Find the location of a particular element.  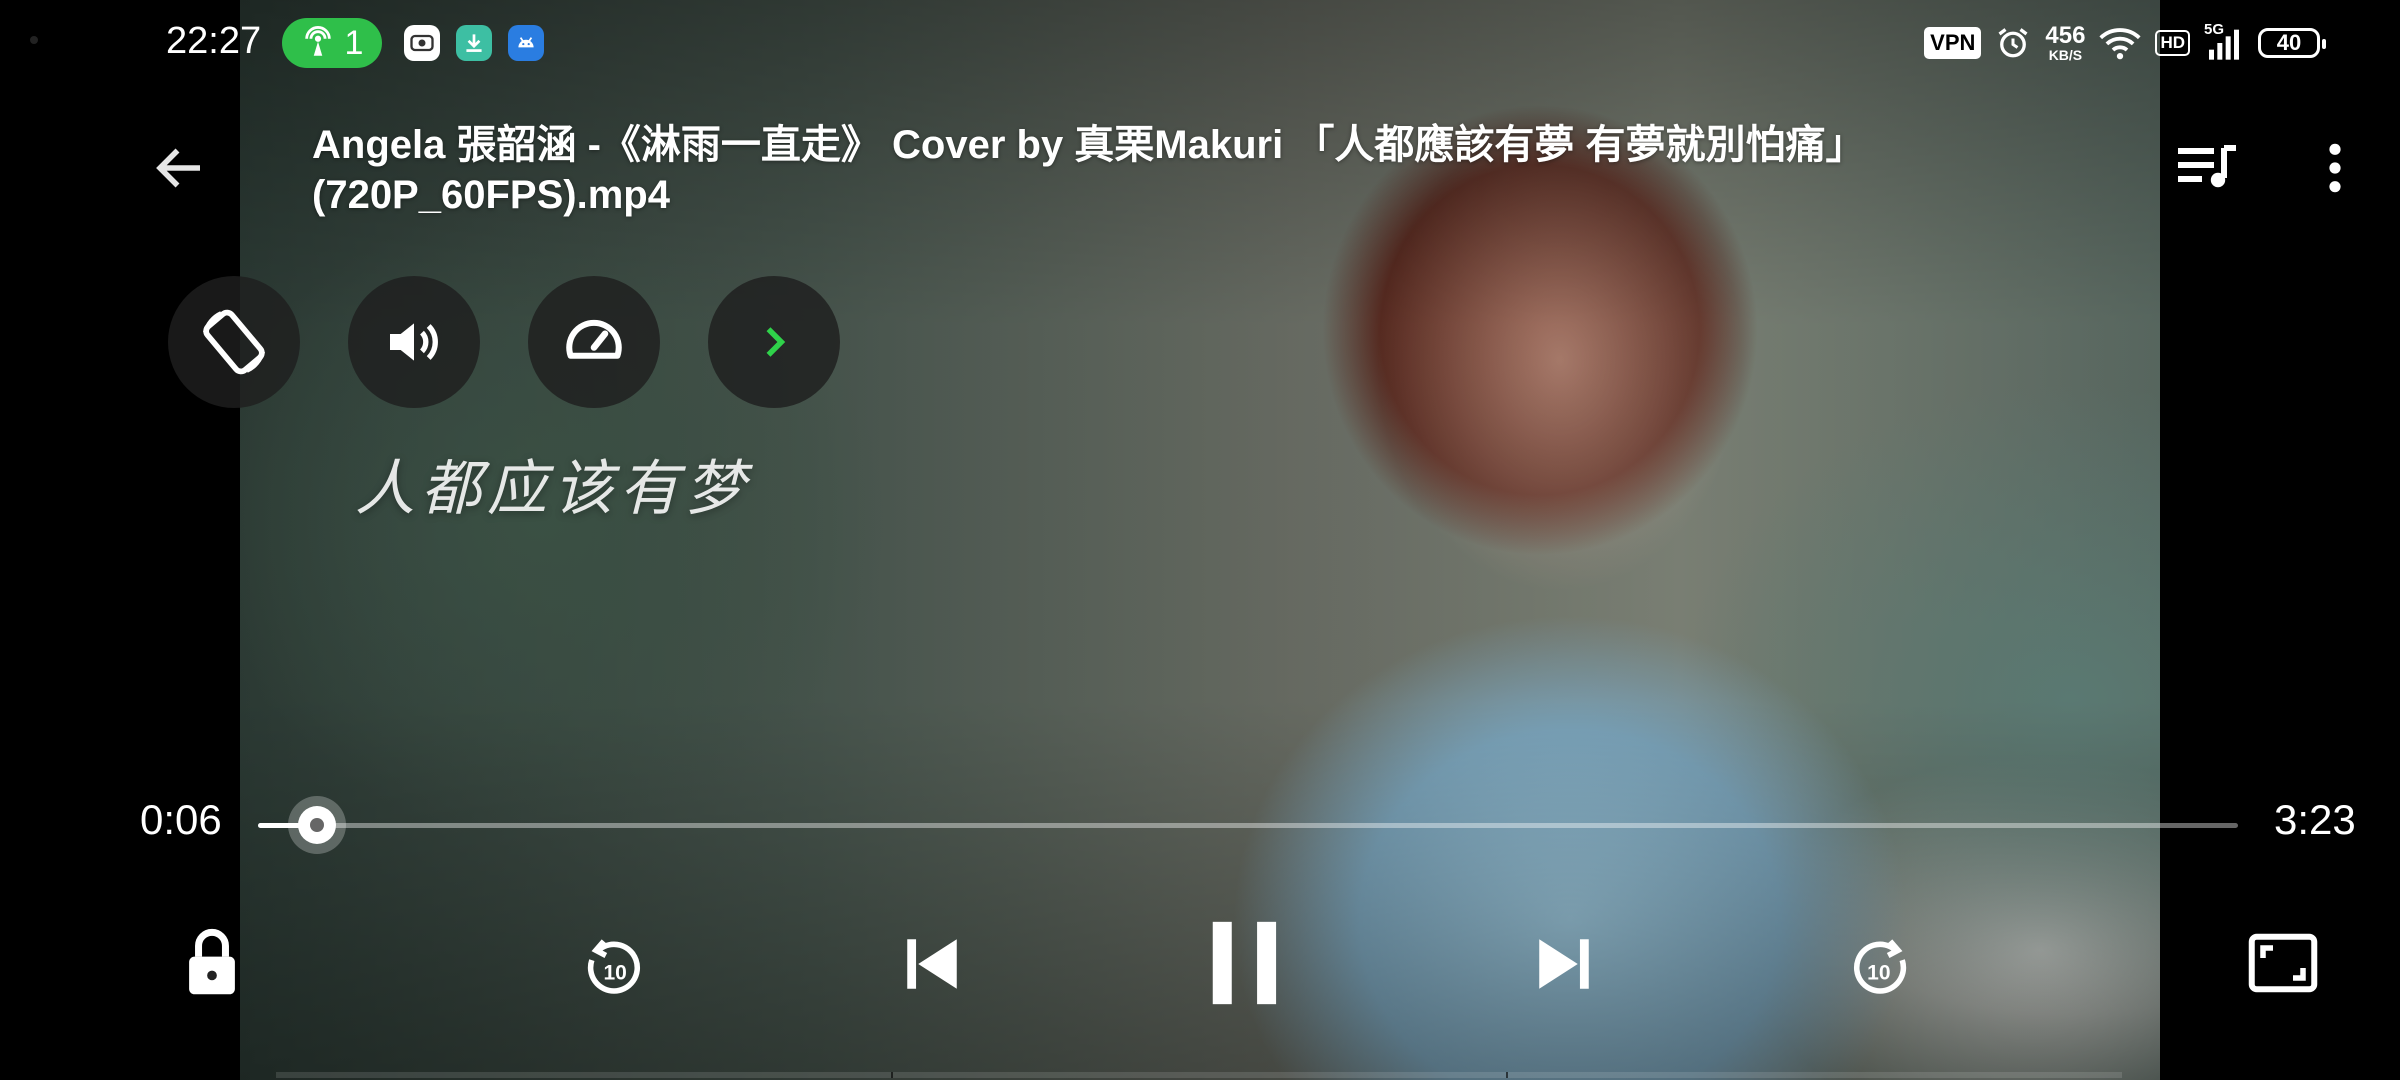

back-button is located at coordinates (180, 168).